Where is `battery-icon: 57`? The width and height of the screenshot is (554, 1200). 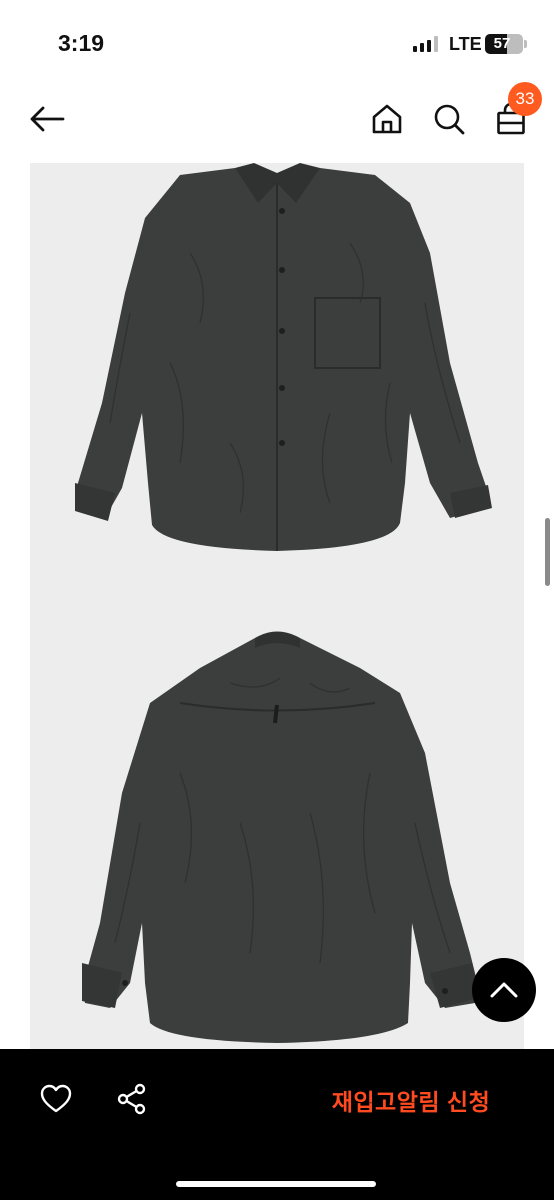 battery-icon: 57 is located at coordinates (504, 44).